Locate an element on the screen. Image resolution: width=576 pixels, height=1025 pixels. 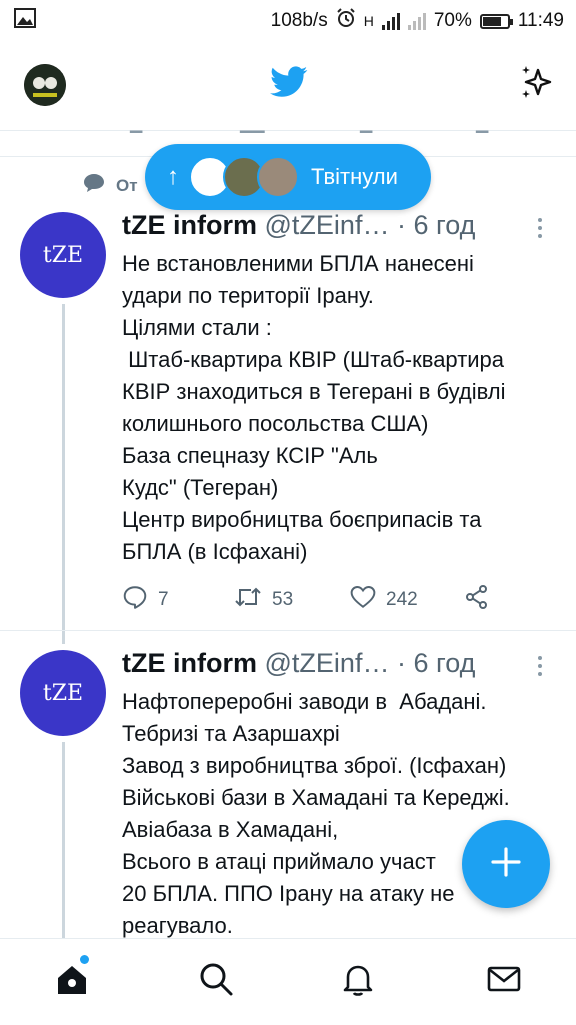
tweet-line: Військові бази в Хамадані та Кереджі. is located at coordinates (316, 797).